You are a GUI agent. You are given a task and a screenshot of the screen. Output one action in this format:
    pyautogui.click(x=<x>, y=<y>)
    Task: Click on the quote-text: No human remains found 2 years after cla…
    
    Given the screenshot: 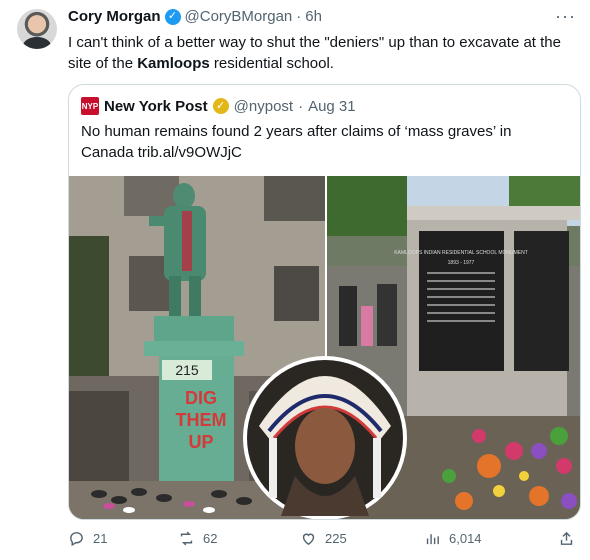 What is the action you would take?
    pyautogui.click(x=296, y=142)
    